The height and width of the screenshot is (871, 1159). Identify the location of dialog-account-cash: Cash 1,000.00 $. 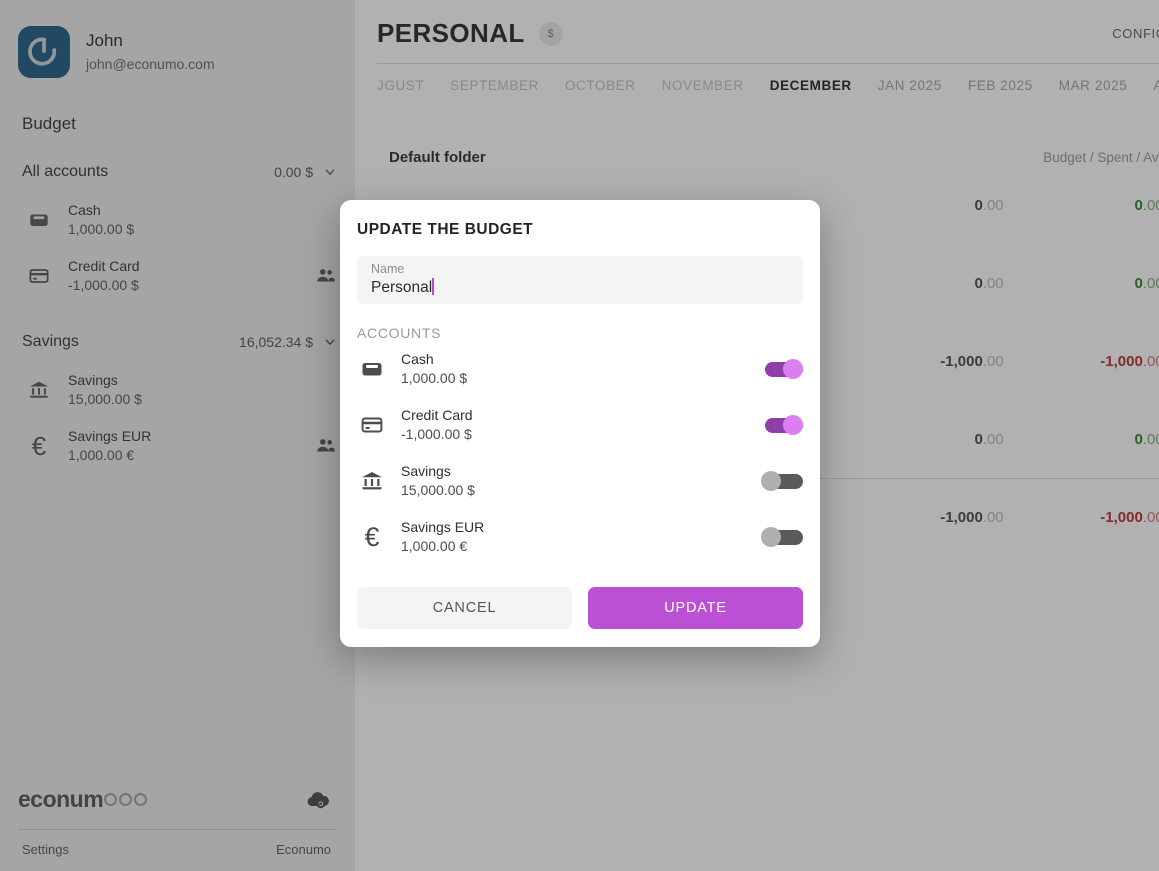
(580, 369).